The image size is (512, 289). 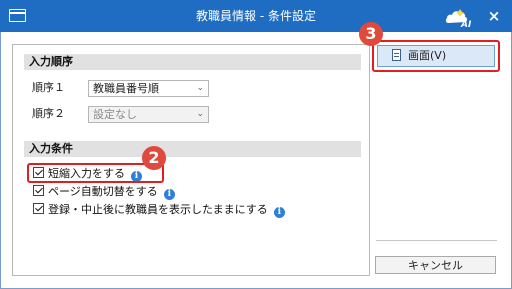 I want to click on sort-order-1-value: 教職員番号順, so click(x=126, y=88).